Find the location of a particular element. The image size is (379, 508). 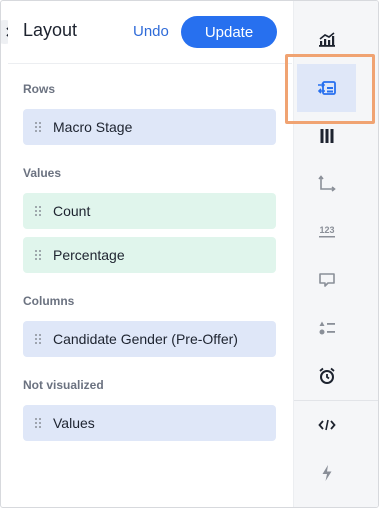

values-field-chip: Count is located at coordinates (149, 211).